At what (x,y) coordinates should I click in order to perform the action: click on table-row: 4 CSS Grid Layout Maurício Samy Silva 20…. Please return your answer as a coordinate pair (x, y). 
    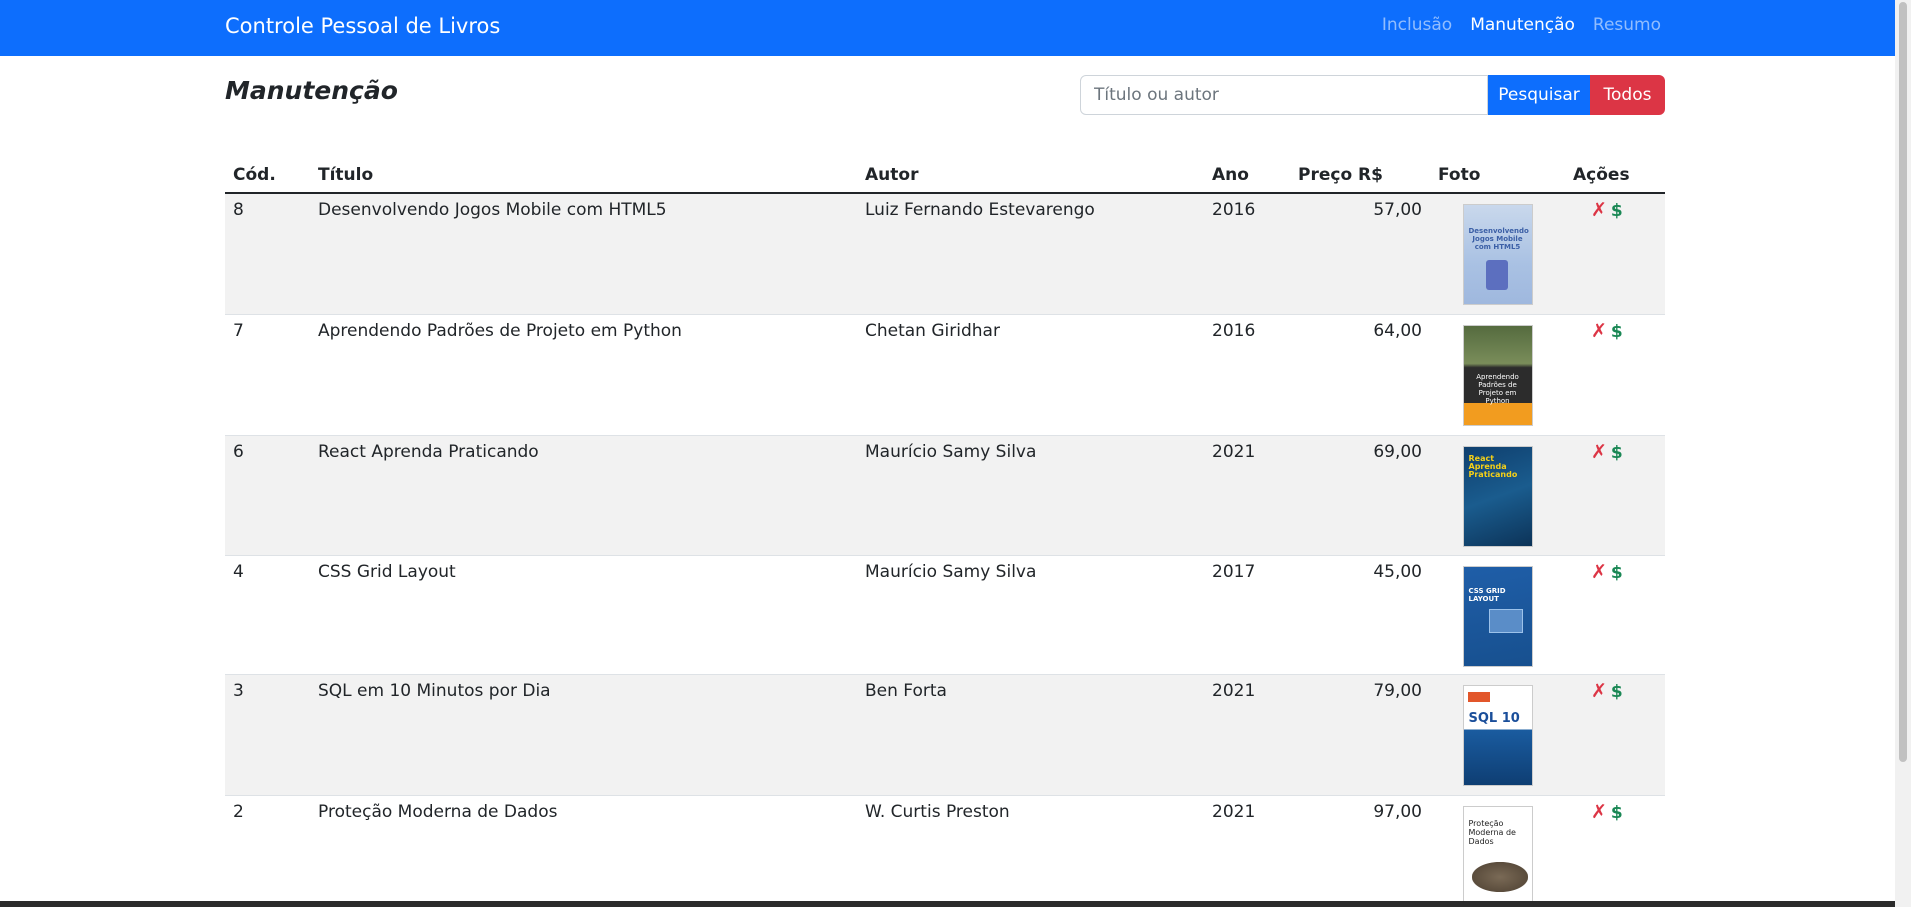
    Looking at the image, I should click on (945, 615).